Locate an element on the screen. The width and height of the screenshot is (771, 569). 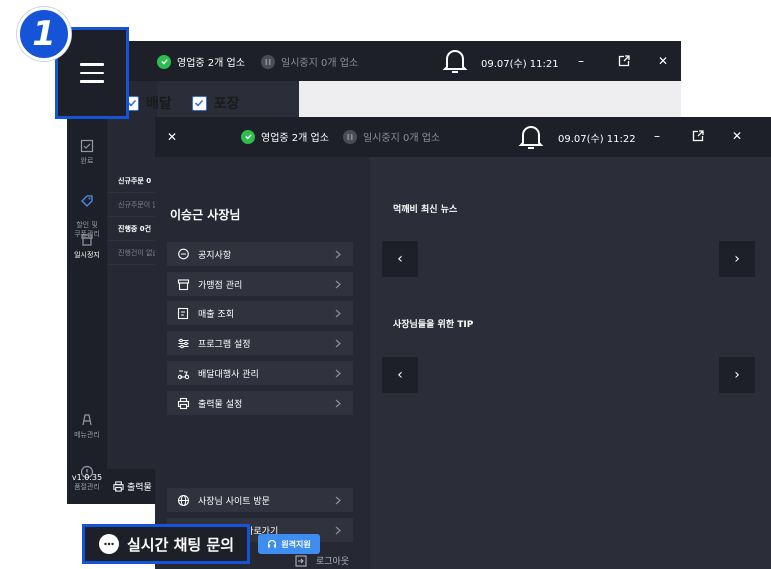
owner-name: 이승근 사장님 is located at coordinates (205, 215).